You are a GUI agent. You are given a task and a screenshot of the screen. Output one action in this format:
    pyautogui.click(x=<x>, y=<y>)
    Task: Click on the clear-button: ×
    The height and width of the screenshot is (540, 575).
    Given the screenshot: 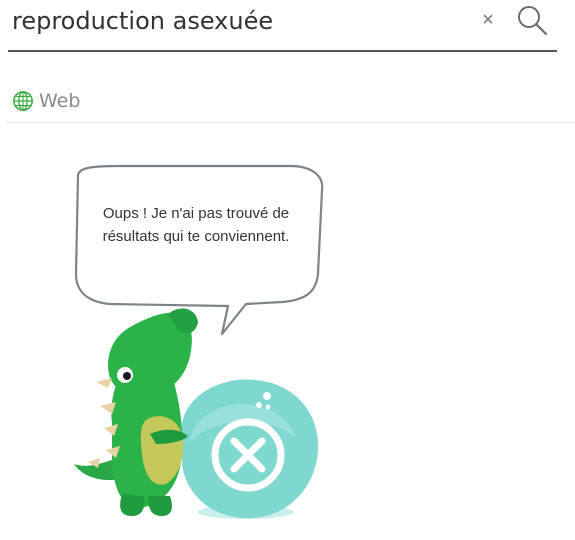 What is the action you would take?
    pyautogui.click(x=488, y=20)
    